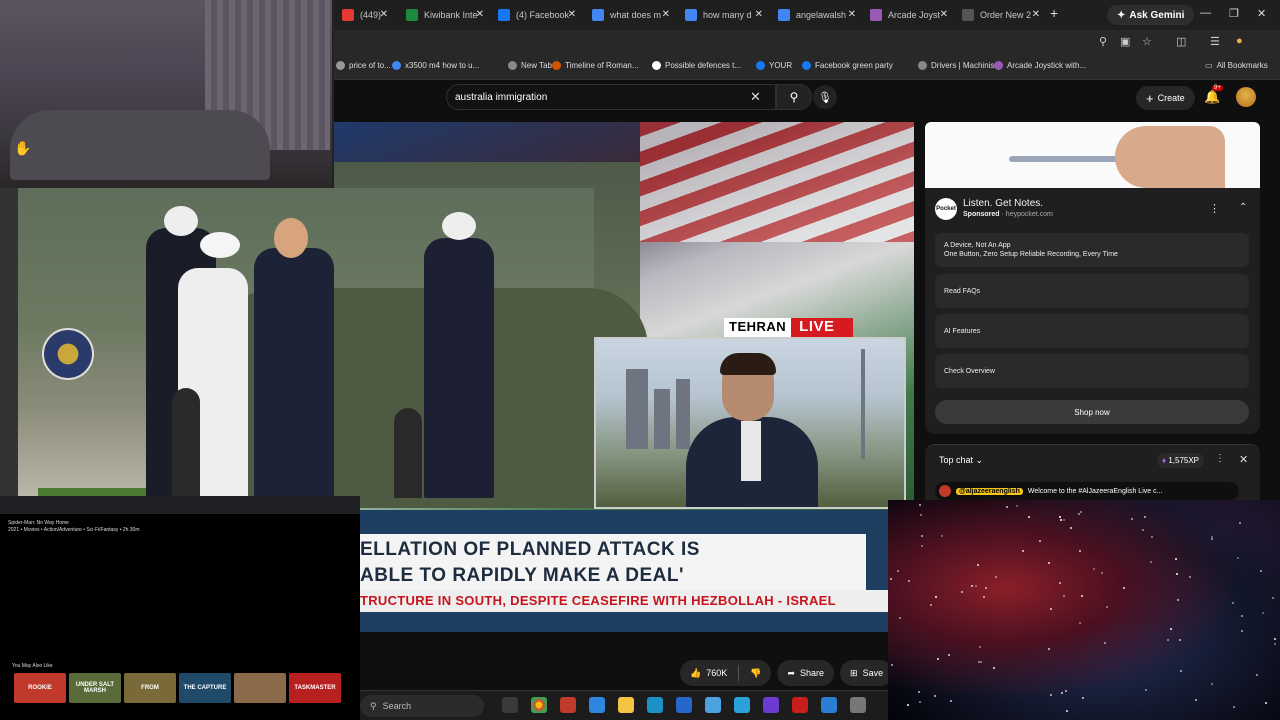 This screenshot has width=1280, height=720. What do you see at coordinates (1243, 459) in the screenshot?
I see `chat-close-icon: ✕` at bounding box center [1243, 459].